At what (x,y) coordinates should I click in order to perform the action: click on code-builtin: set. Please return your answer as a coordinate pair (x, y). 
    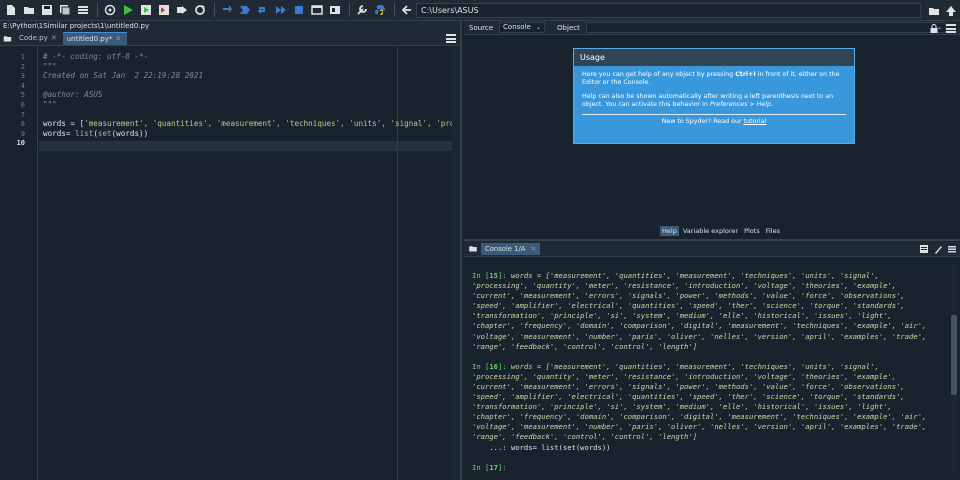
    Looking at the image, I should click on (104, 133).